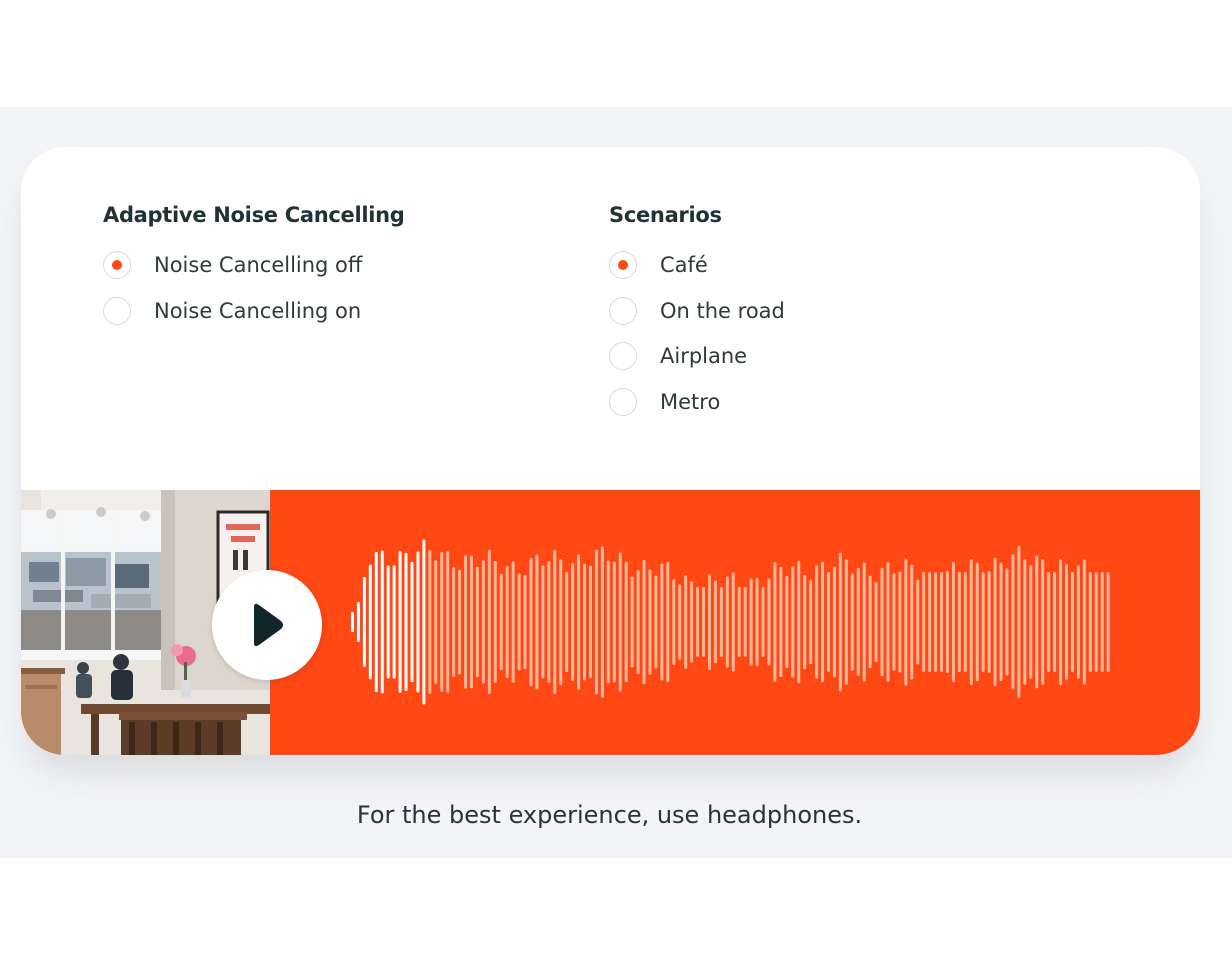  I want to click on anc-option-off-label: Noise Cancelling off, so click(258, 265).